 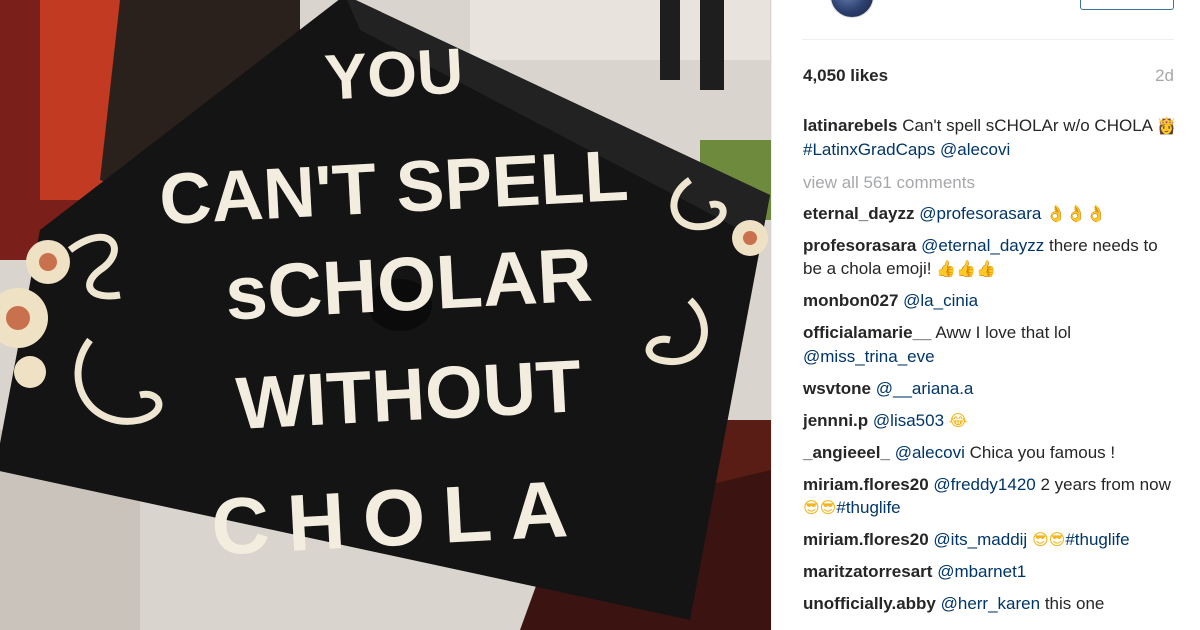 What do you see at coordinates (990, 183) in the screenshot?
I see `view-all-comments-link: view all 561 comments` at bounding box center [990, 183].